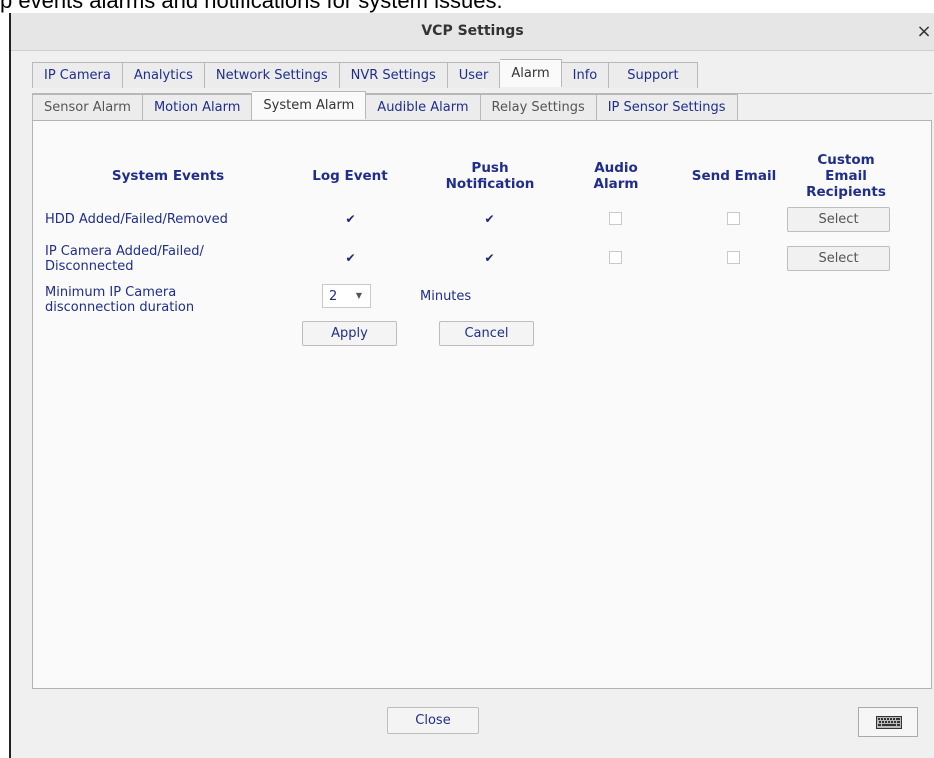  Describe the element at coordinates (350, 176) in the screenshot. I see `header-log-event: Log Event` at that location.